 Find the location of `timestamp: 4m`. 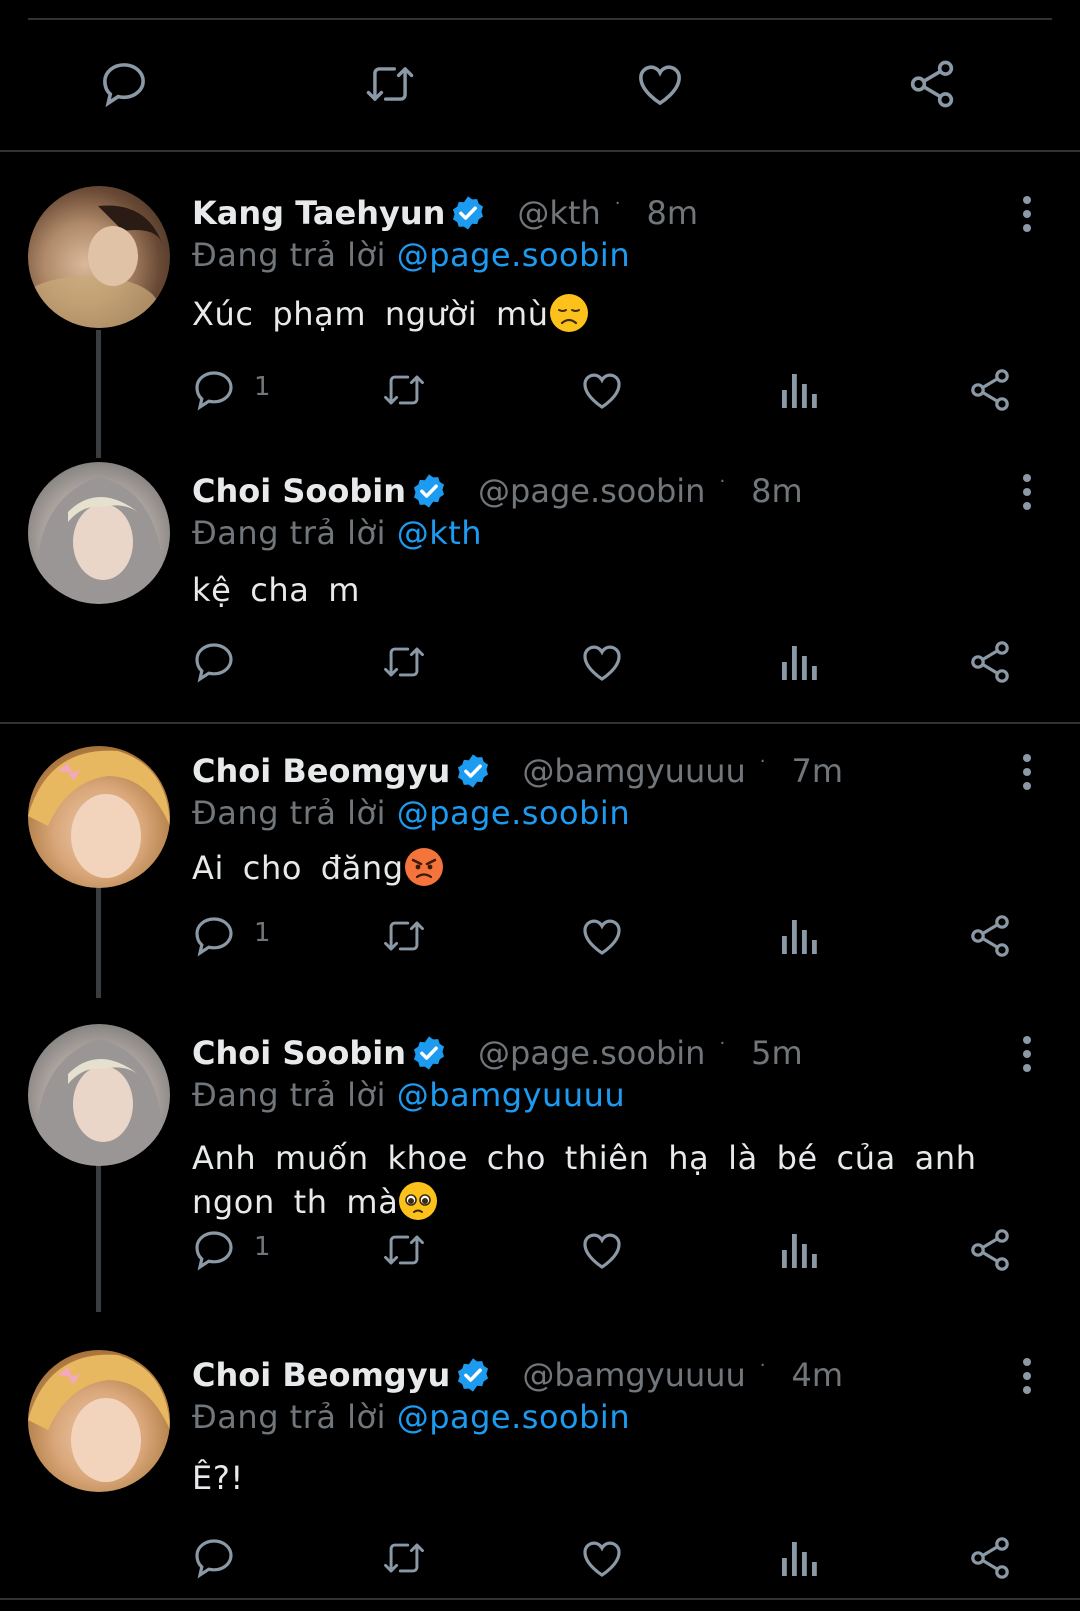

timestamp: 4m is located at coordinates (818, 1375).